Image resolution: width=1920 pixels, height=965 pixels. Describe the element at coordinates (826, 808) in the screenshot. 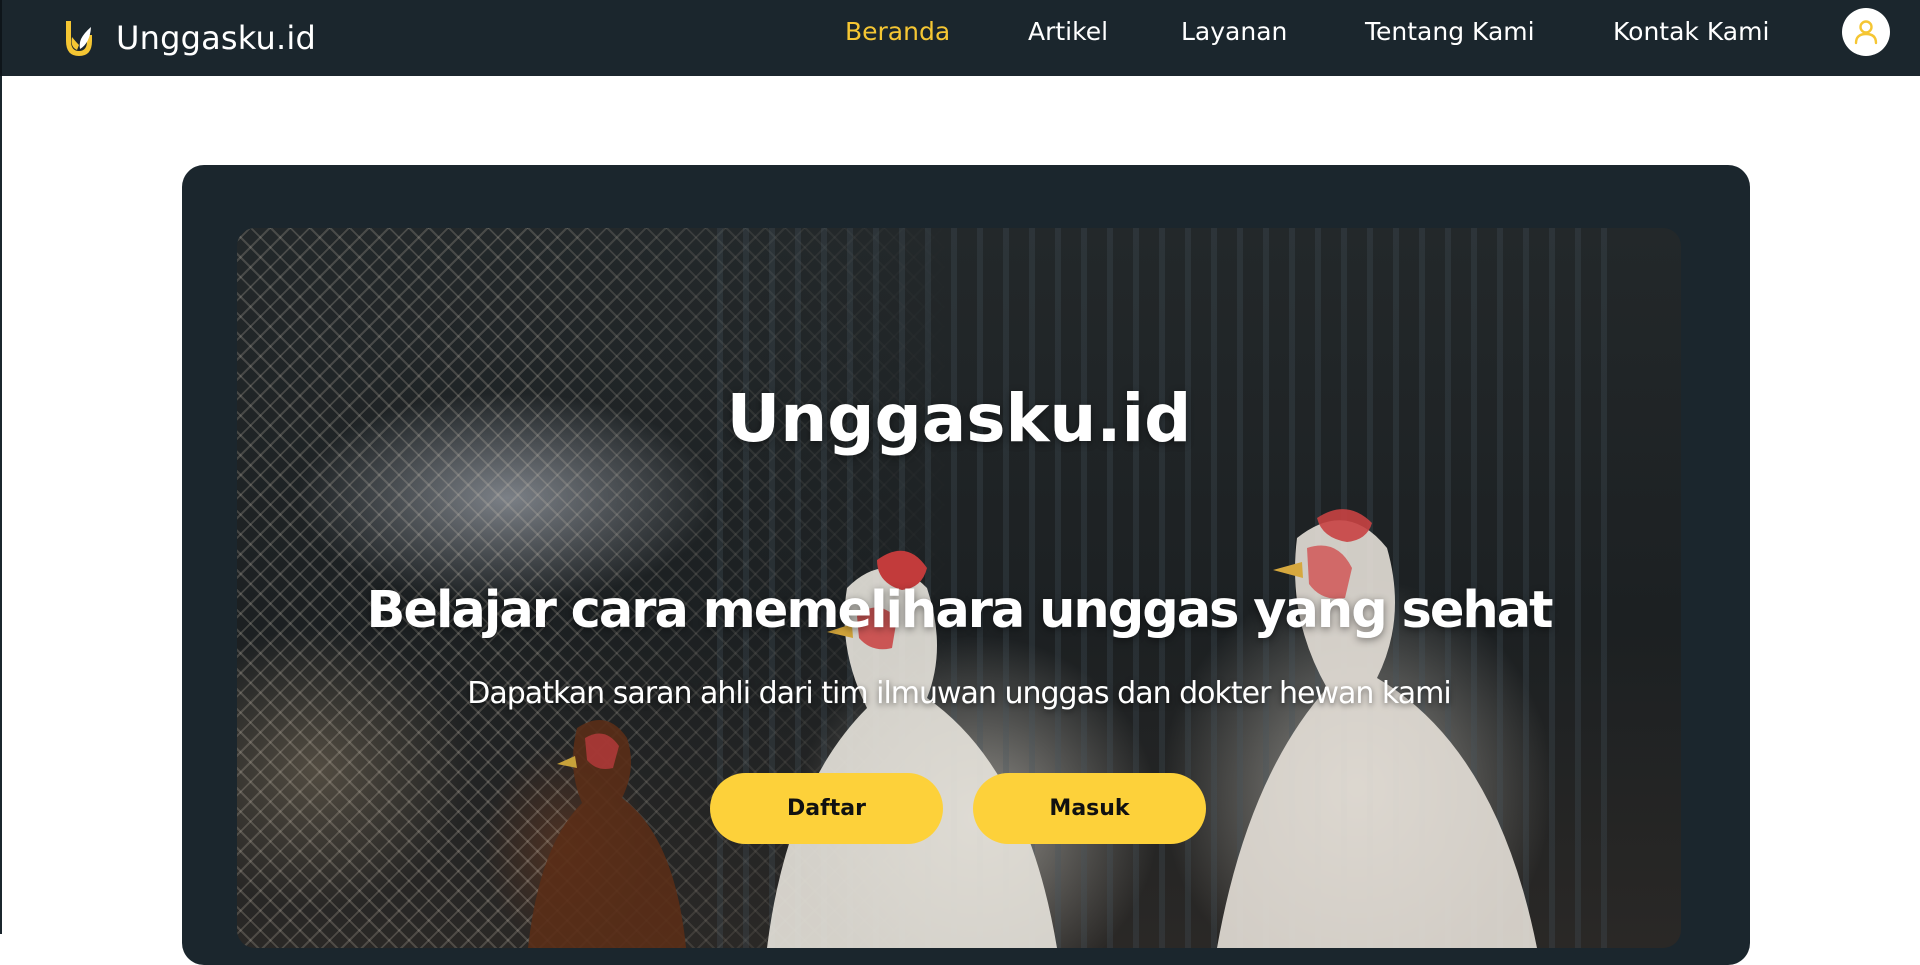

I see `register-button: Daftar` at that location.